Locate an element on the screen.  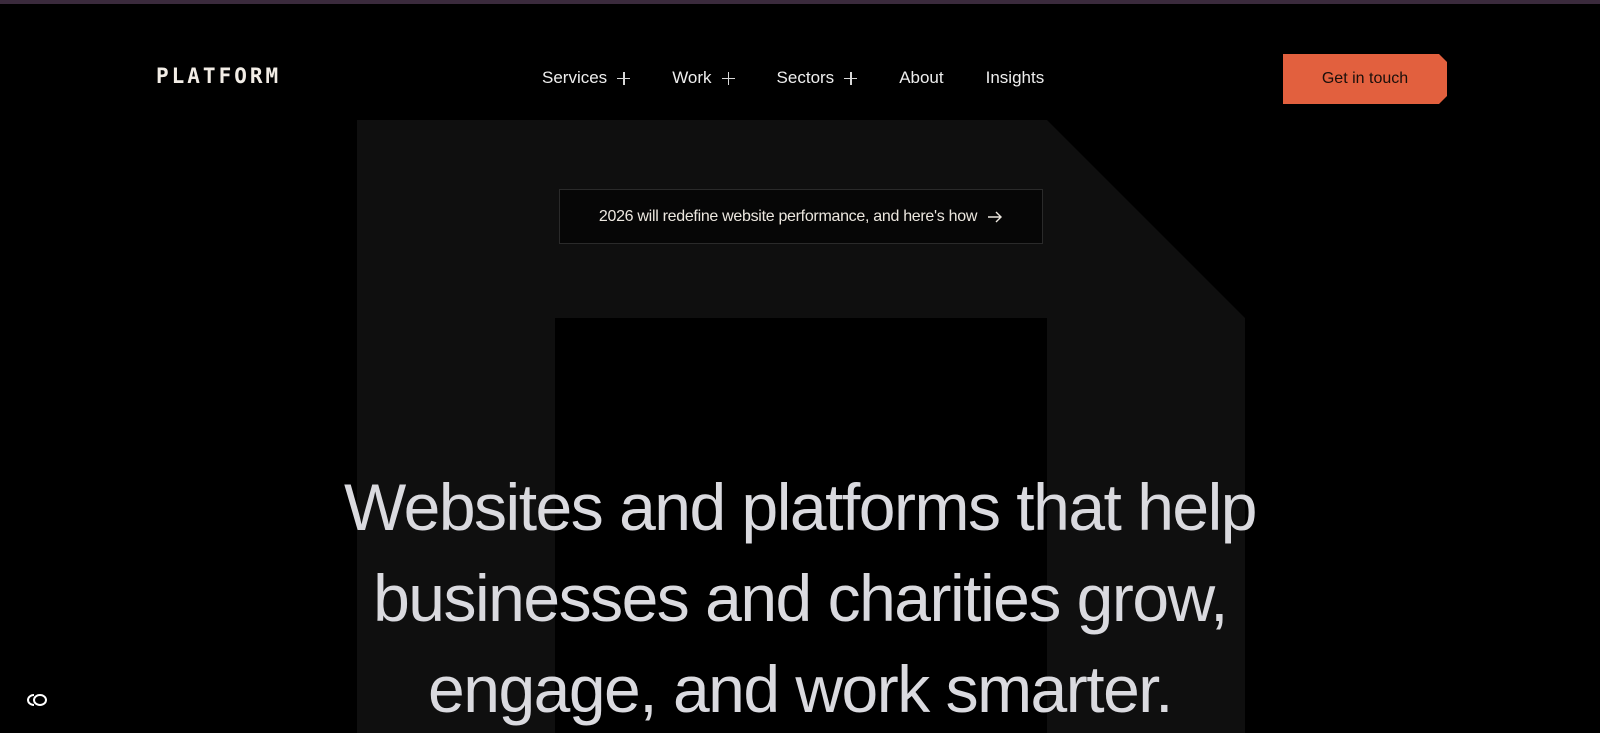
nav-item-label: Services is located at coordinates (575, 77).